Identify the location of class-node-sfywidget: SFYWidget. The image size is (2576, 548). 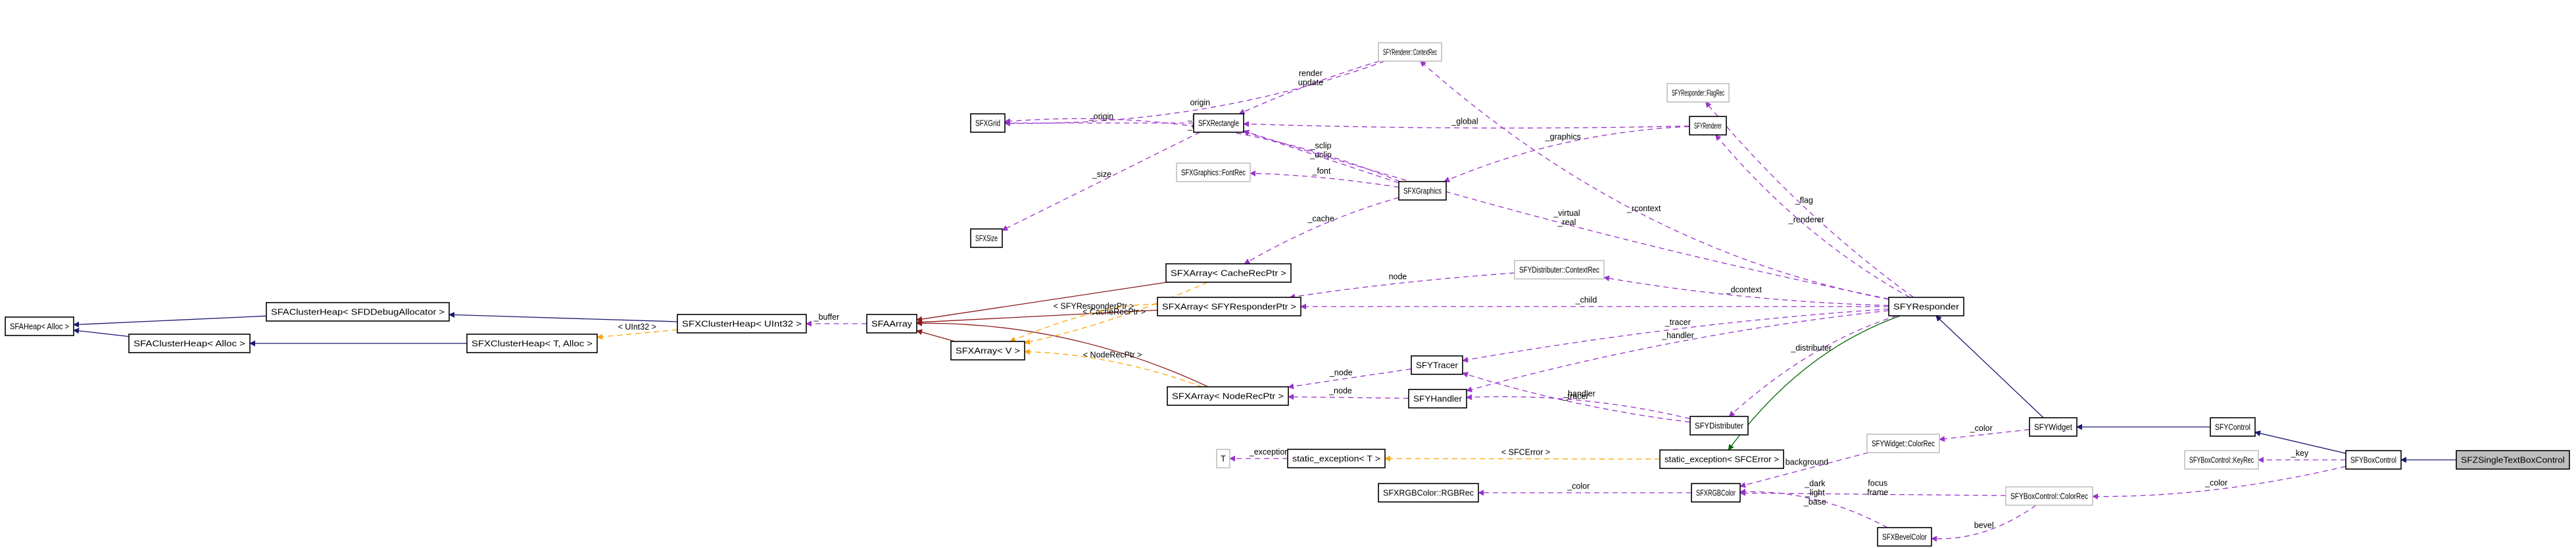
(2053, 427).